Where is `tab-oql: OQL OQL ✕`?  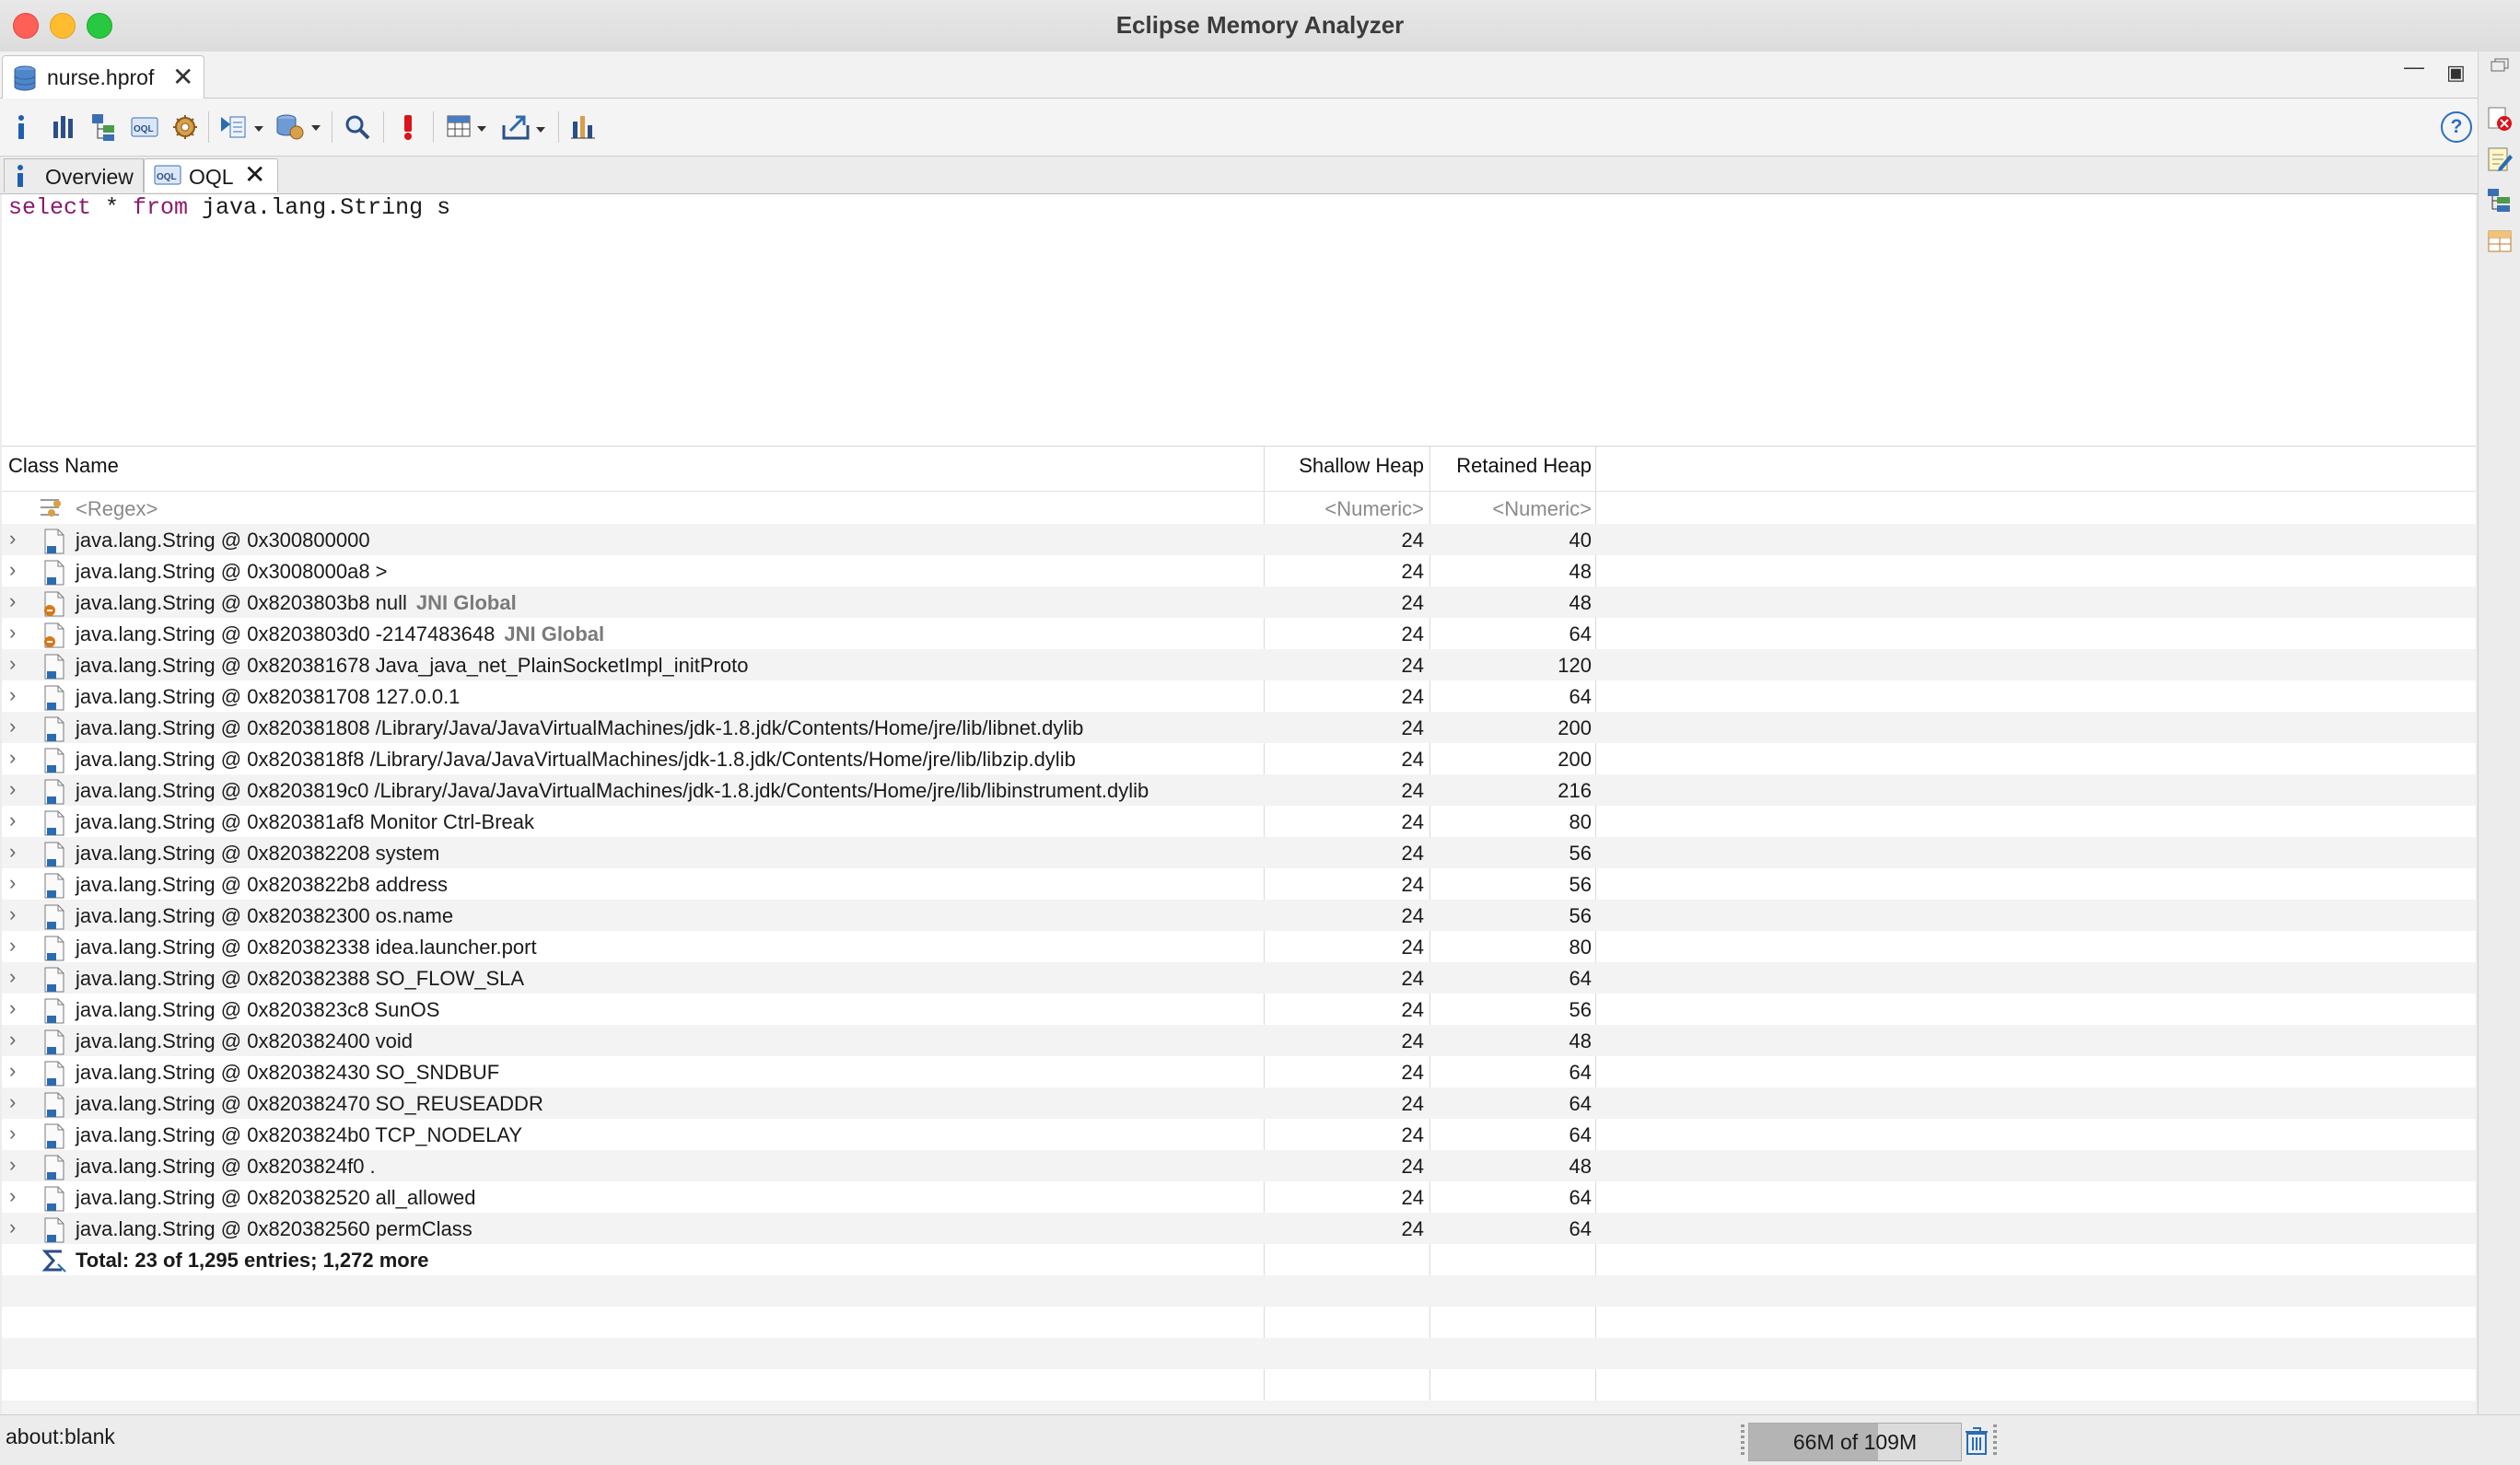 tab-oql: OQL OQL ✕ is located at coordinates (211, 175).